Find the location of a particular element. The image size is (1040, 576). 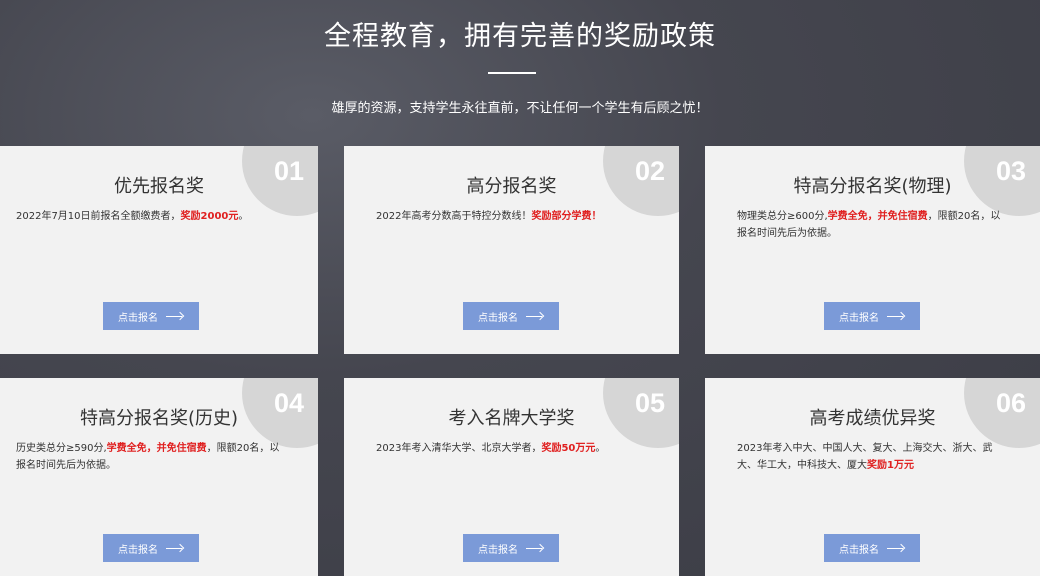

award-card-2: 02 高分报名奖 2022年高考分数高于特控分数线！奖励部分学费！ 点击报名 is located at coordinates (511, 250).